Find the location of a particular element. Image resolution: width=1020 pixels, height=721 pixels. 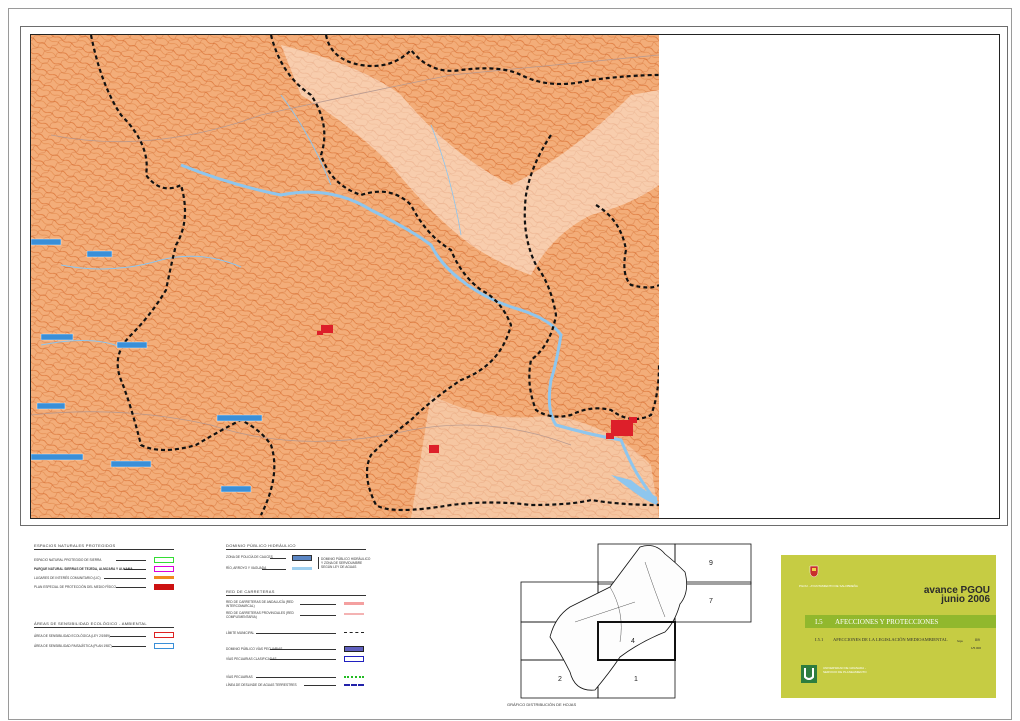

sheet-label: hoja is located at coordinates (960, 641).